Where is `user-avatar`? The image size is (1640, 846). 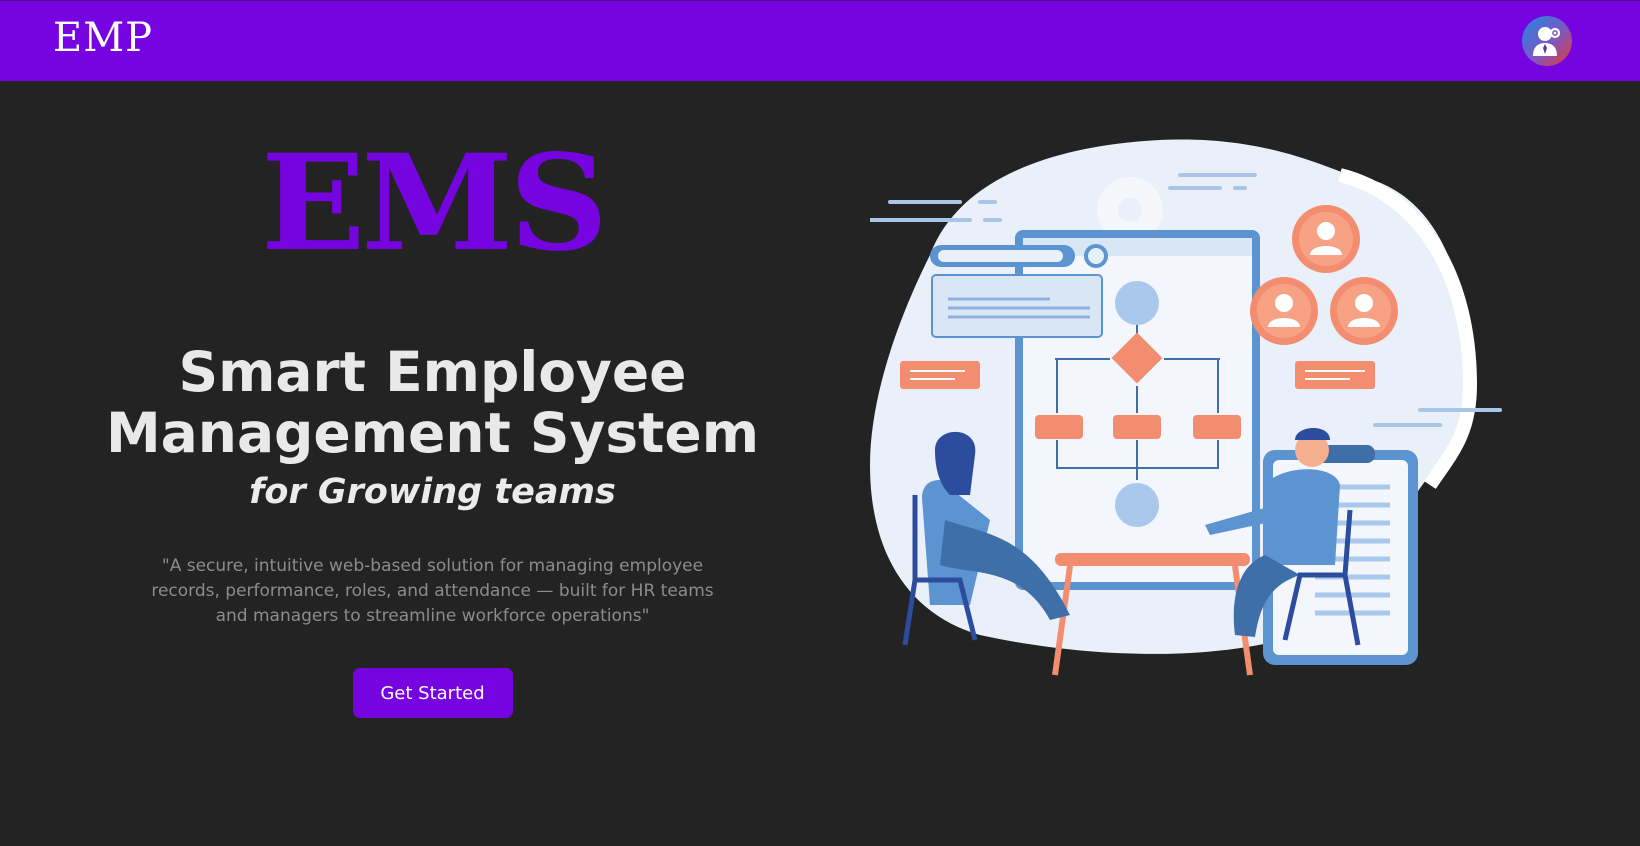 user-avatar is located at coordinates (1547, 41).